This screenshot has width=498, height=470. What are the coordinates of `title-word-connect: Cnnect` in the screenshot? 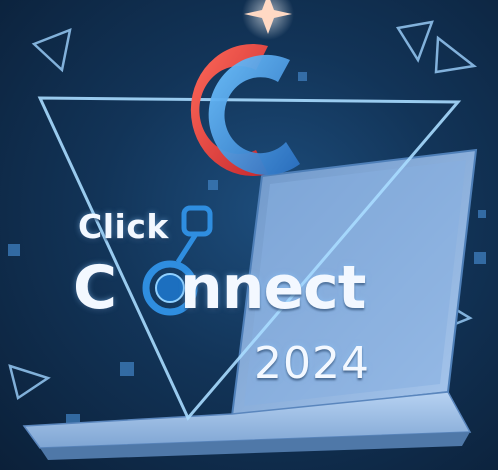 It's located at (219, 288).